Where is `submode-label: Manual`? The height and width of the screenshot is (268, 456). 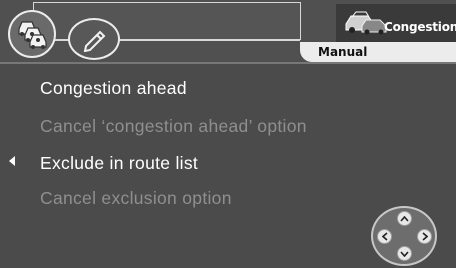 submode-label: Manual is located at coordinates (343, 52).